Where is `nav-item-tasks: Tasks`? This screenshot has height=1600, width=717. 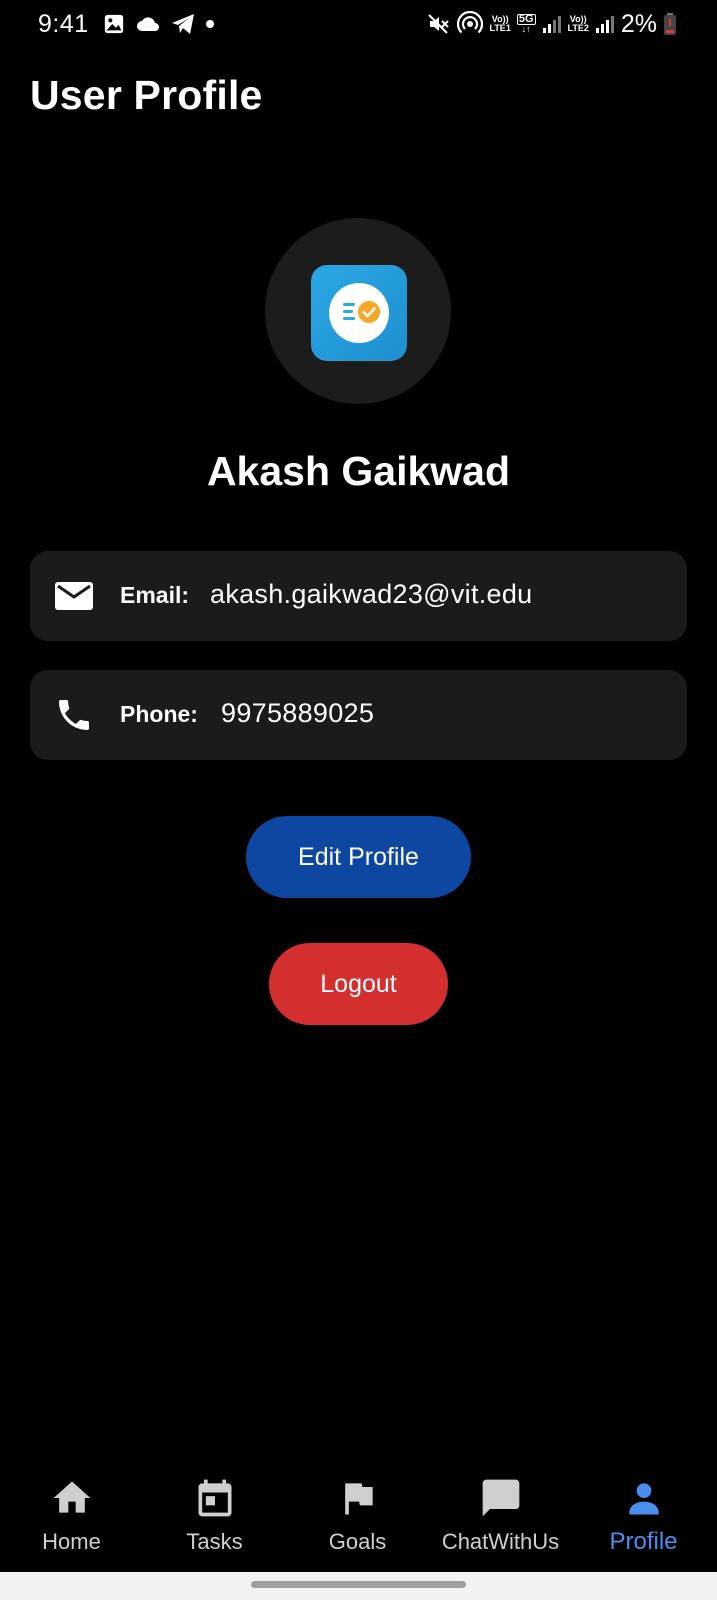
nav-item-tasks: Tasks is located at coordinates (214, 1516).